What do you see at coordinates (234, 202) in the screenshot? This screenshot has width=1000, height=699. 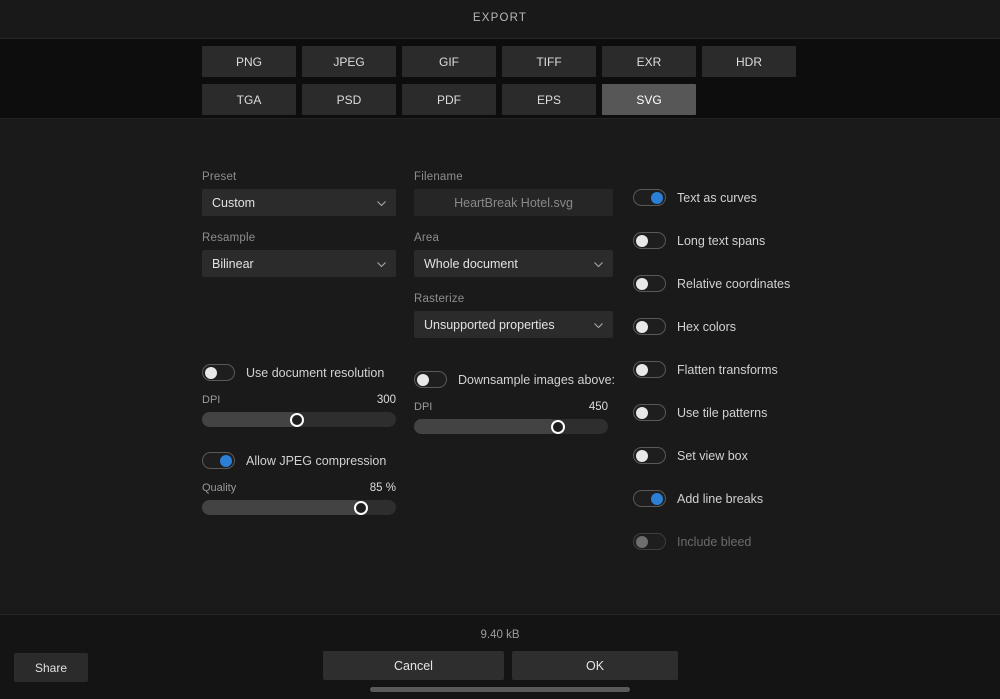 I see `preset-value: Custom` at bounding box center [234, 202].